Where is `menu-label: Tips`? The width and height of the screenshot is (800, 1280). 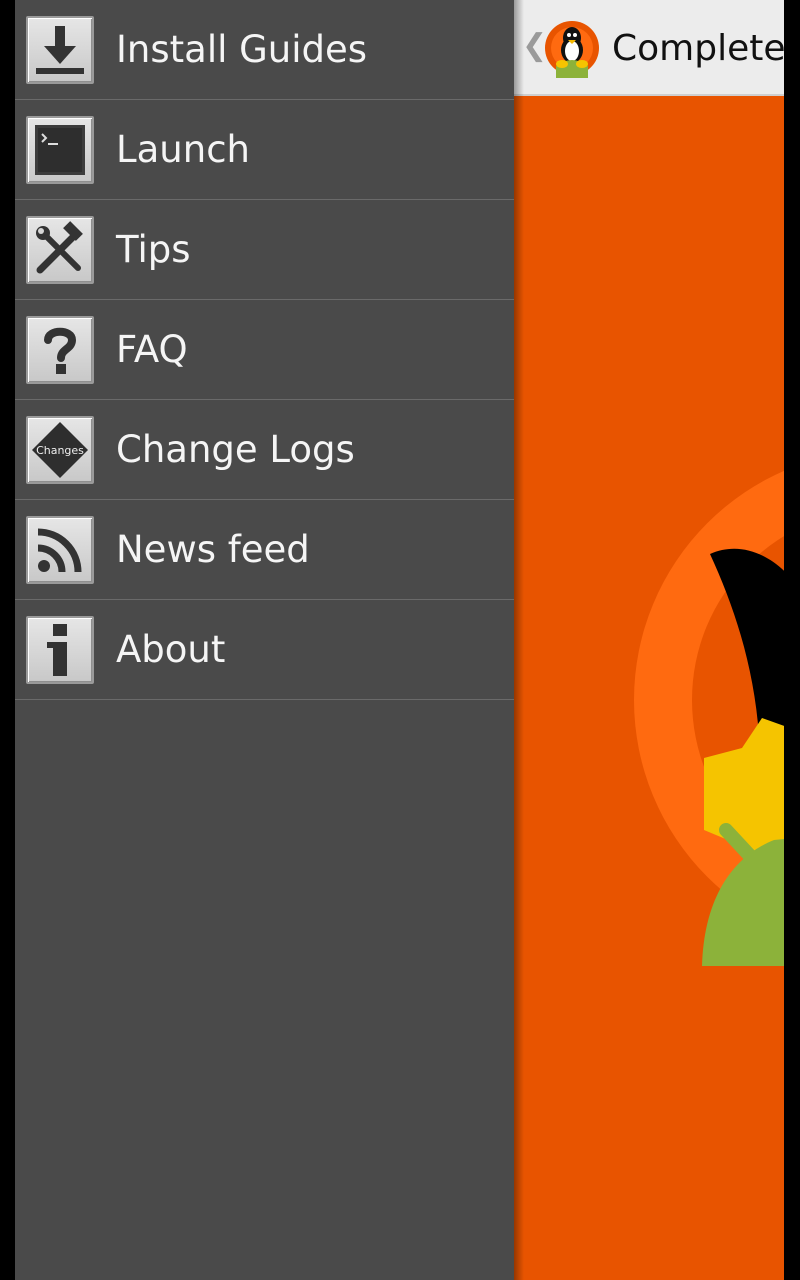 menu-label: Tips is located at coordinates (153, 249).